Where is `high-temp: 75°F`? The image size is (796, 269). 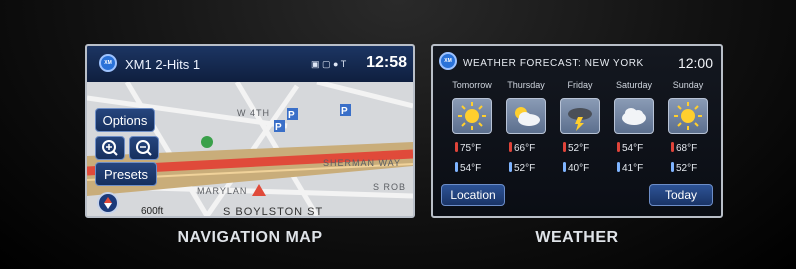
high-temp: 75°F is located at coordinates (468, 148).